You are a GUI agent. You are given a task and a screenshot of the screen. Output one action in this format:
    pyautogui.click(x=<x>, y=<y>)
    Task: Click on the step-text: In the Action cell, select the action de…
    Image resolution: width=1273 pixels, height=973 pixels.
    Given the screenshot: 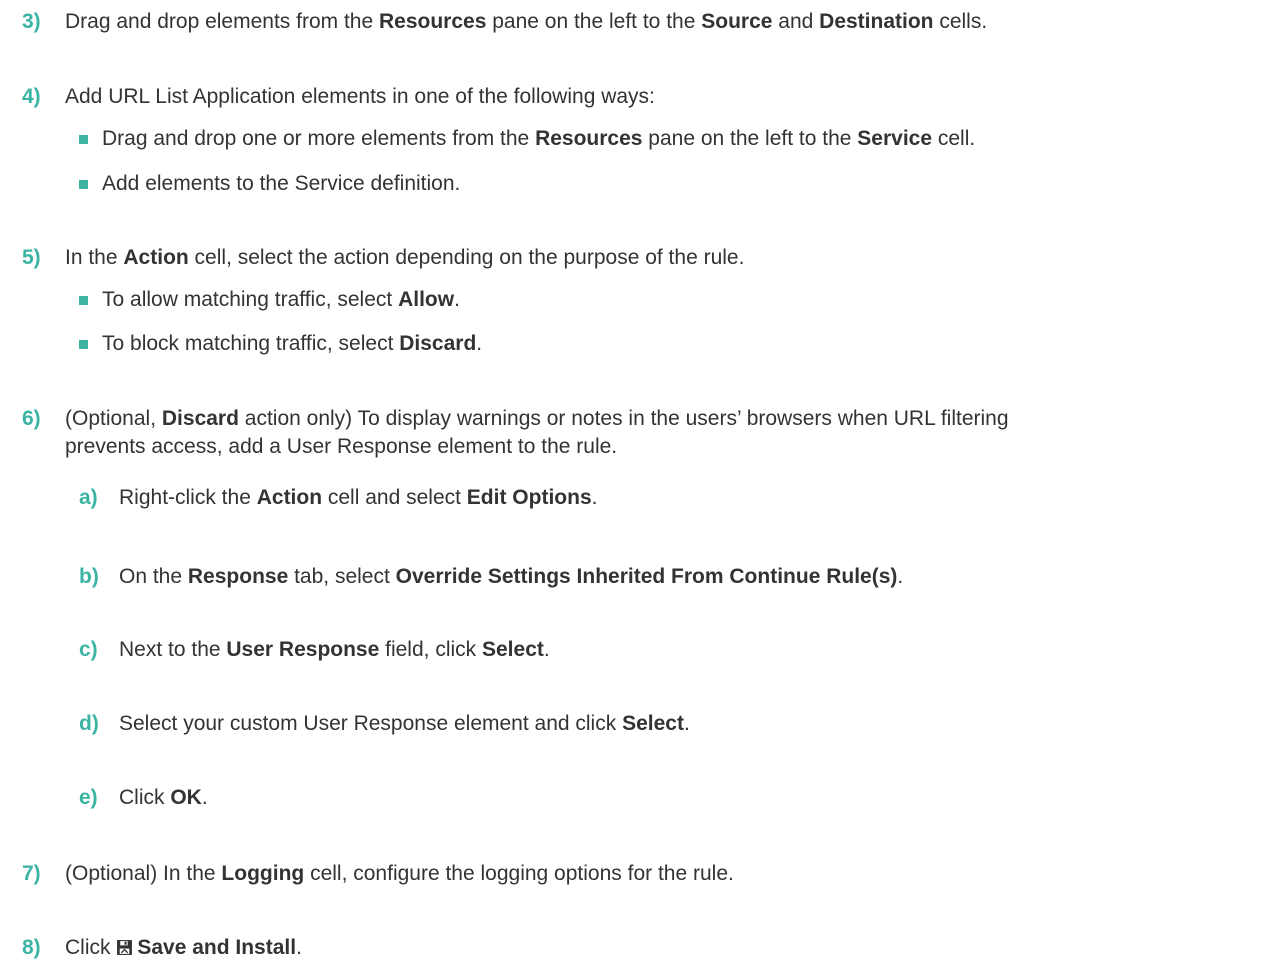 What is the action you would take?
    pyautogui.click(x=405, y=257)
    